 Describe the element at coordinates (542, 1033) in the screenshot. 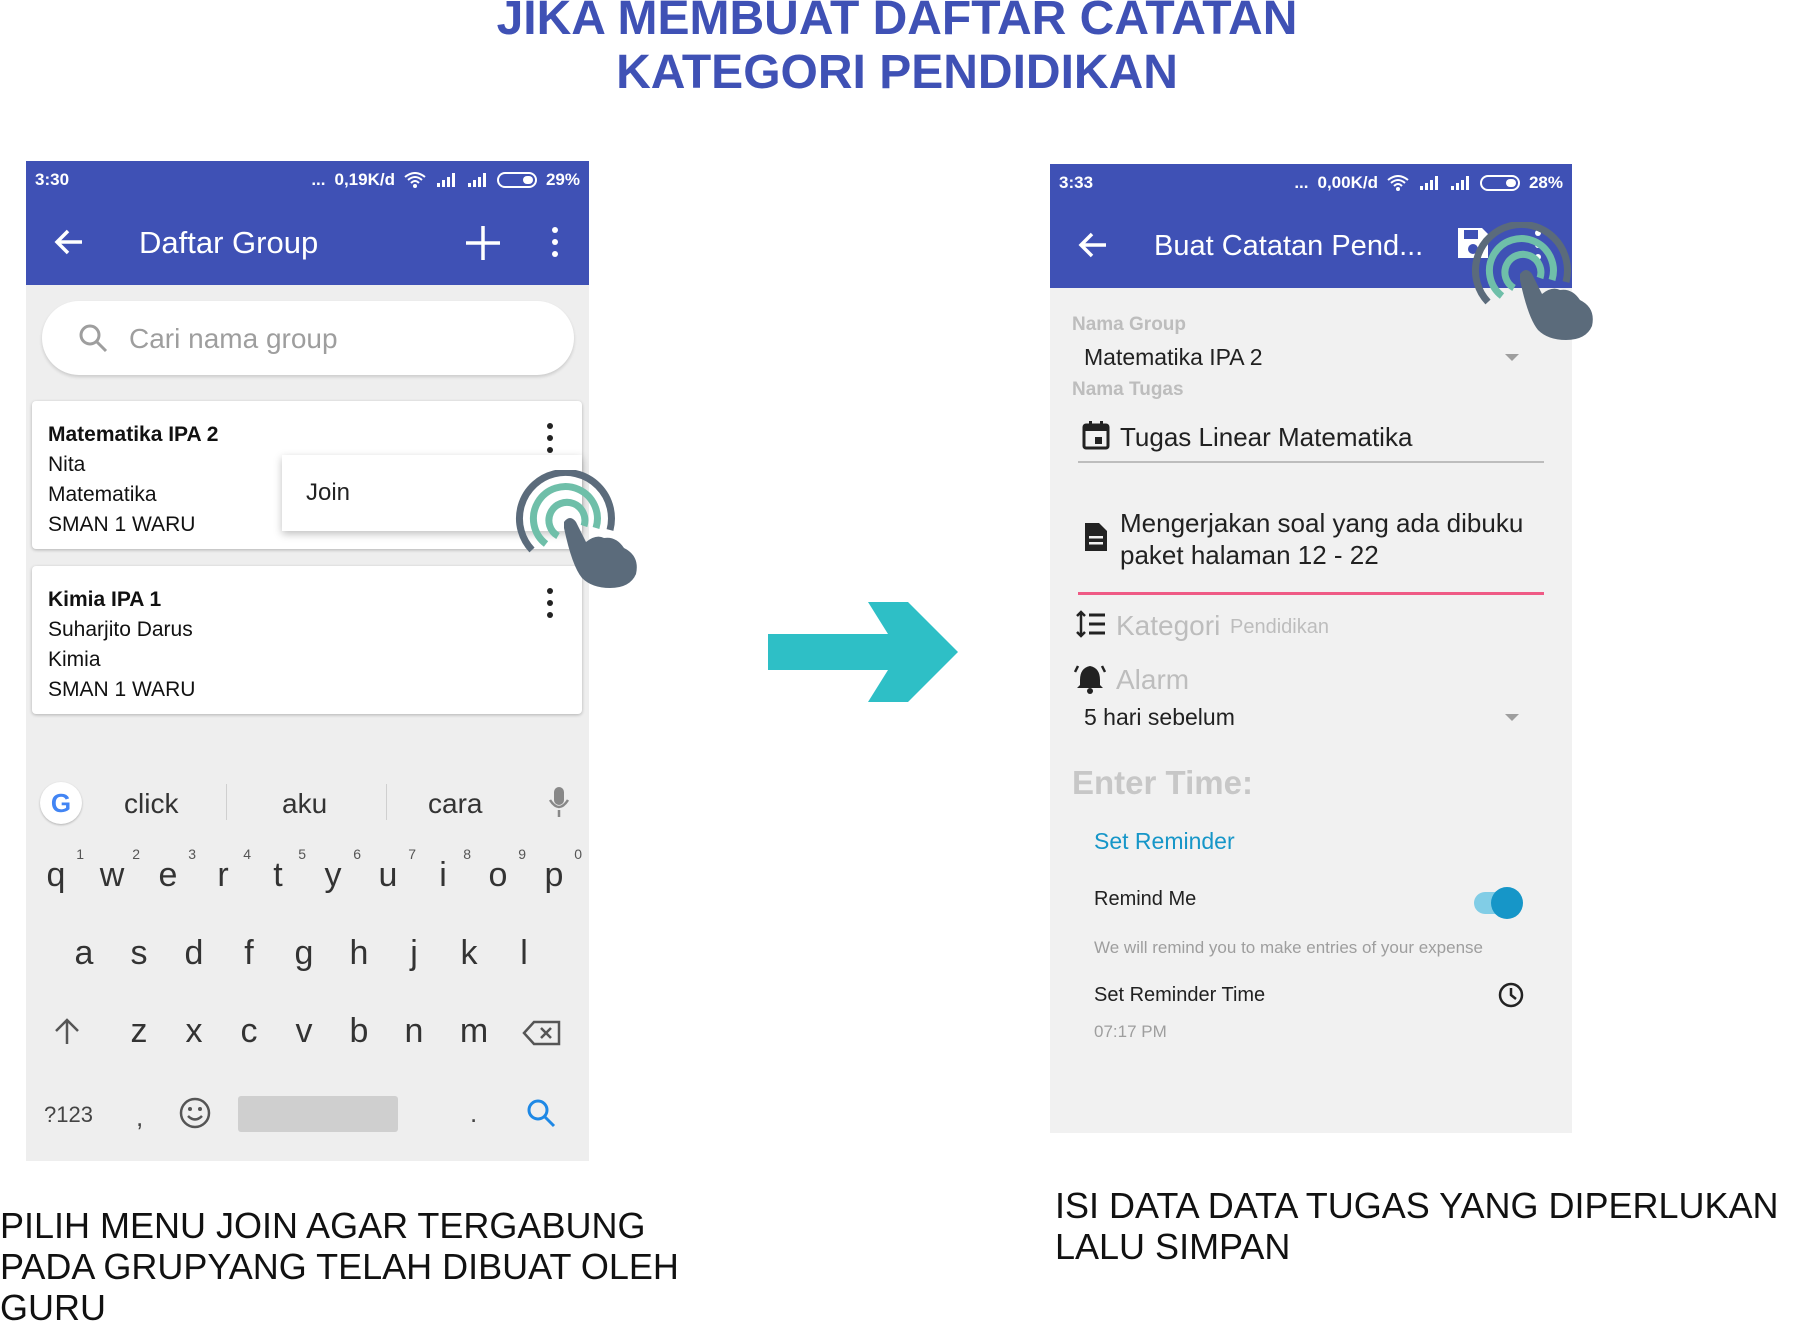

I see `backspace-icon` at that location.